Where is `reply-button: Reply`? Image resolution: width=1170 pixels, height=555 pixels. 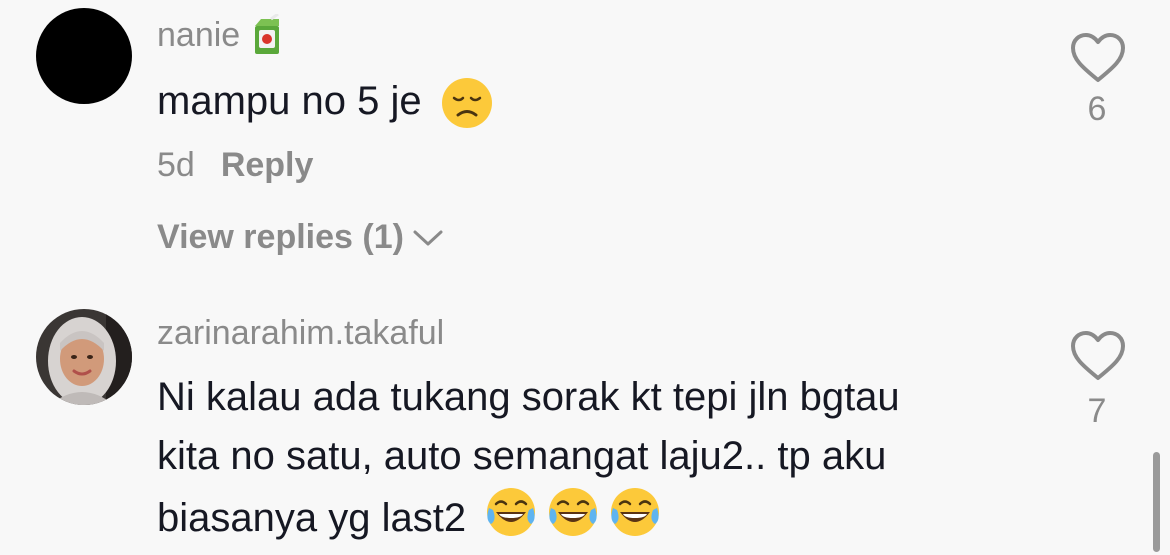 reply-button: Reply is located at coordinates (267, 165).